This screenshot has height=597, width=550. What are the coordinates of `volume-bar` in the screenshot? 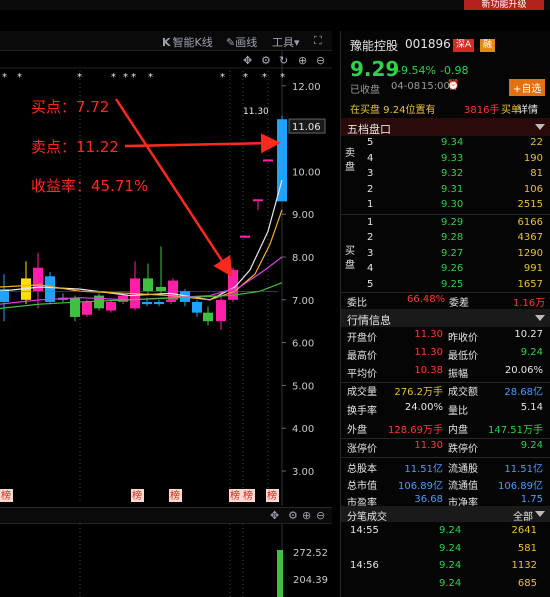 It's located at (280, 573).